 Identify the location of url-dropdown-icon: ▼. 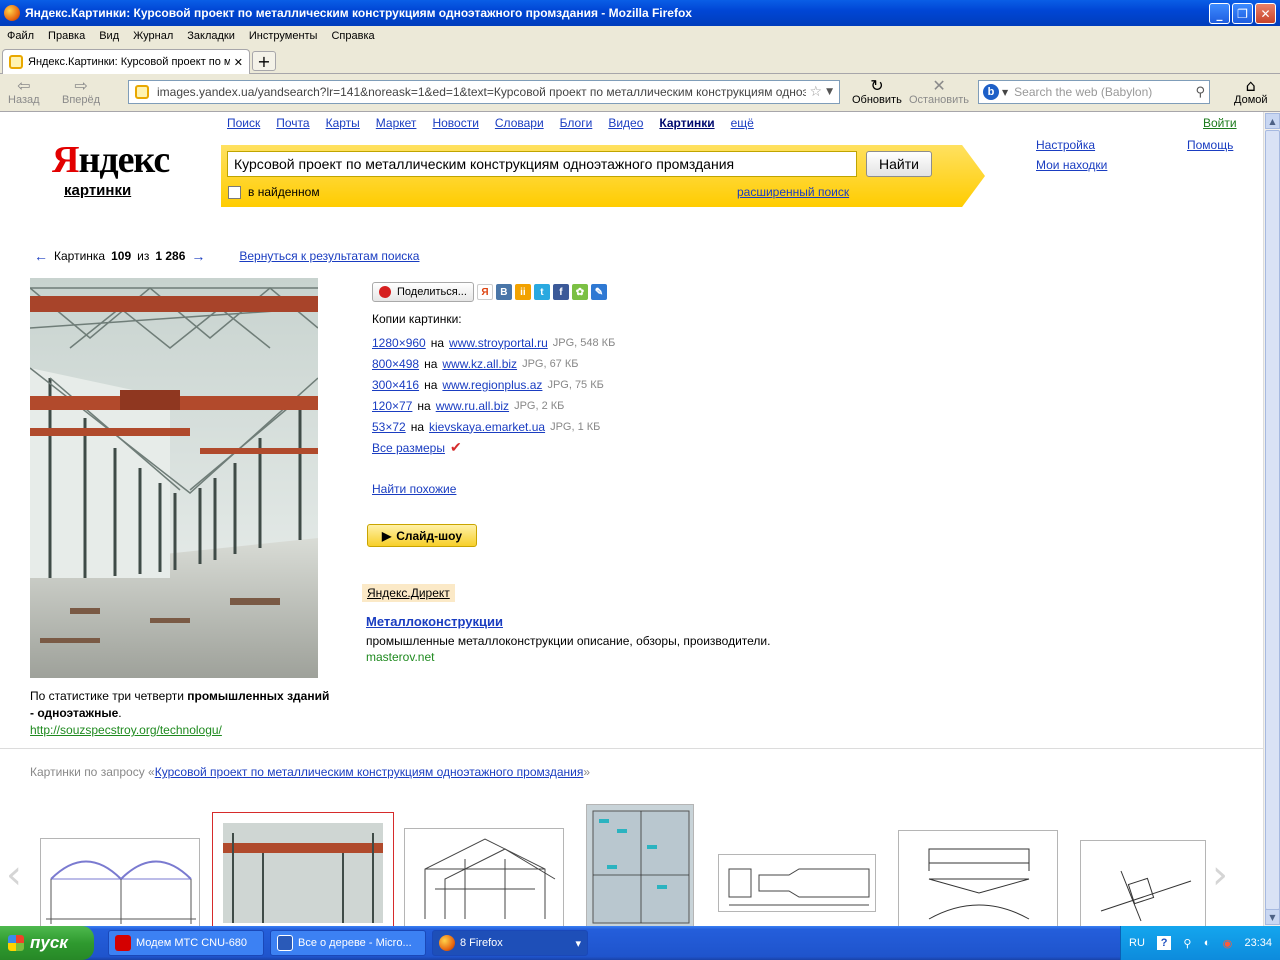
(829, 92).